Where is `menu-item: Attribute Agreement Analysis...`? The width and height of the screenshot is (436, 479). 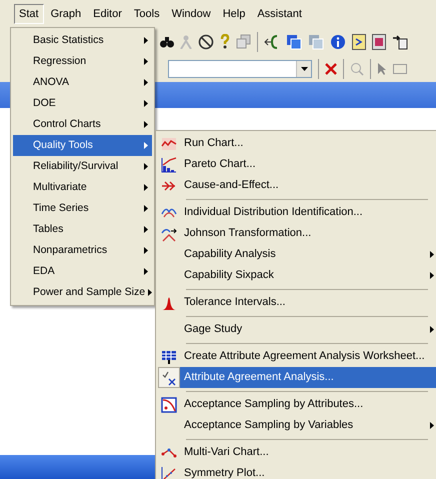
menu-item: Attribute Agreement Analysis... is located at coordinates (308, 377).